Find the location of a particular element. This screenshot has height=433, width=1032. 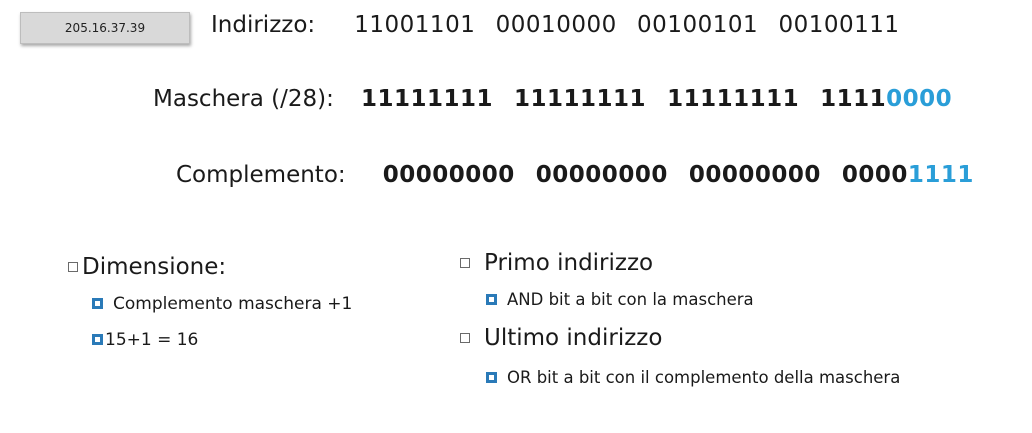

complement-octet-4-network: 0000 is located at coordinates (874, 175).